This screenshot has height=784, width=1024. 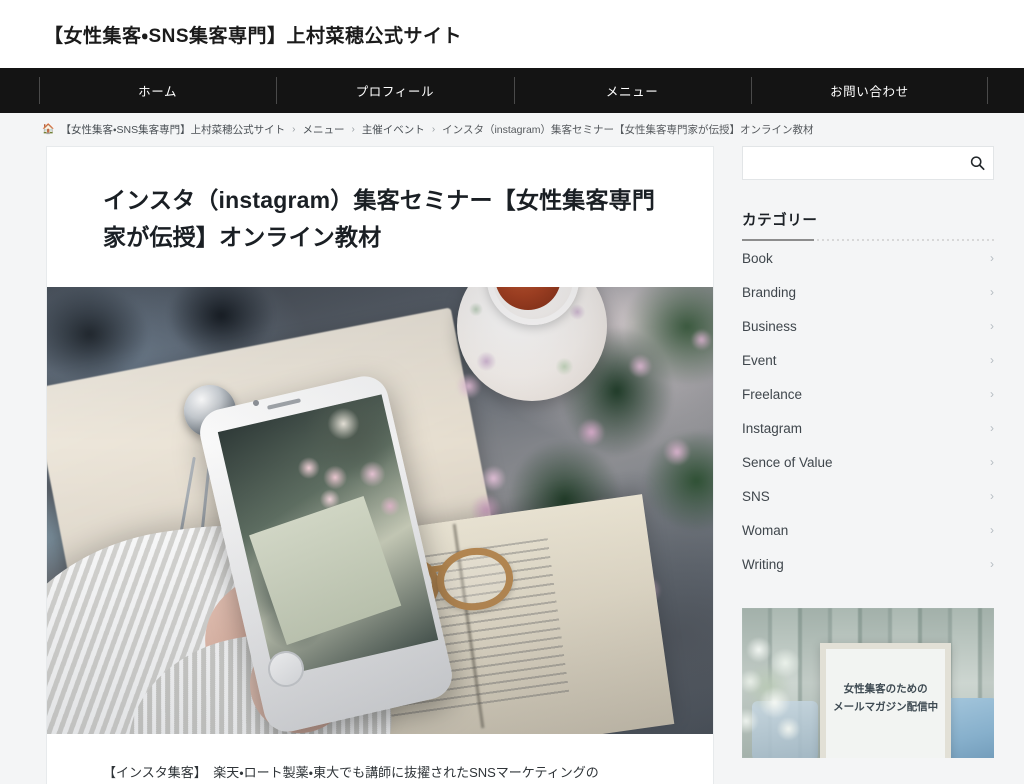 I want to click on global-navigation: ホーム プロフィール メニュー お問い合わせ, so click(x=512, y=90).